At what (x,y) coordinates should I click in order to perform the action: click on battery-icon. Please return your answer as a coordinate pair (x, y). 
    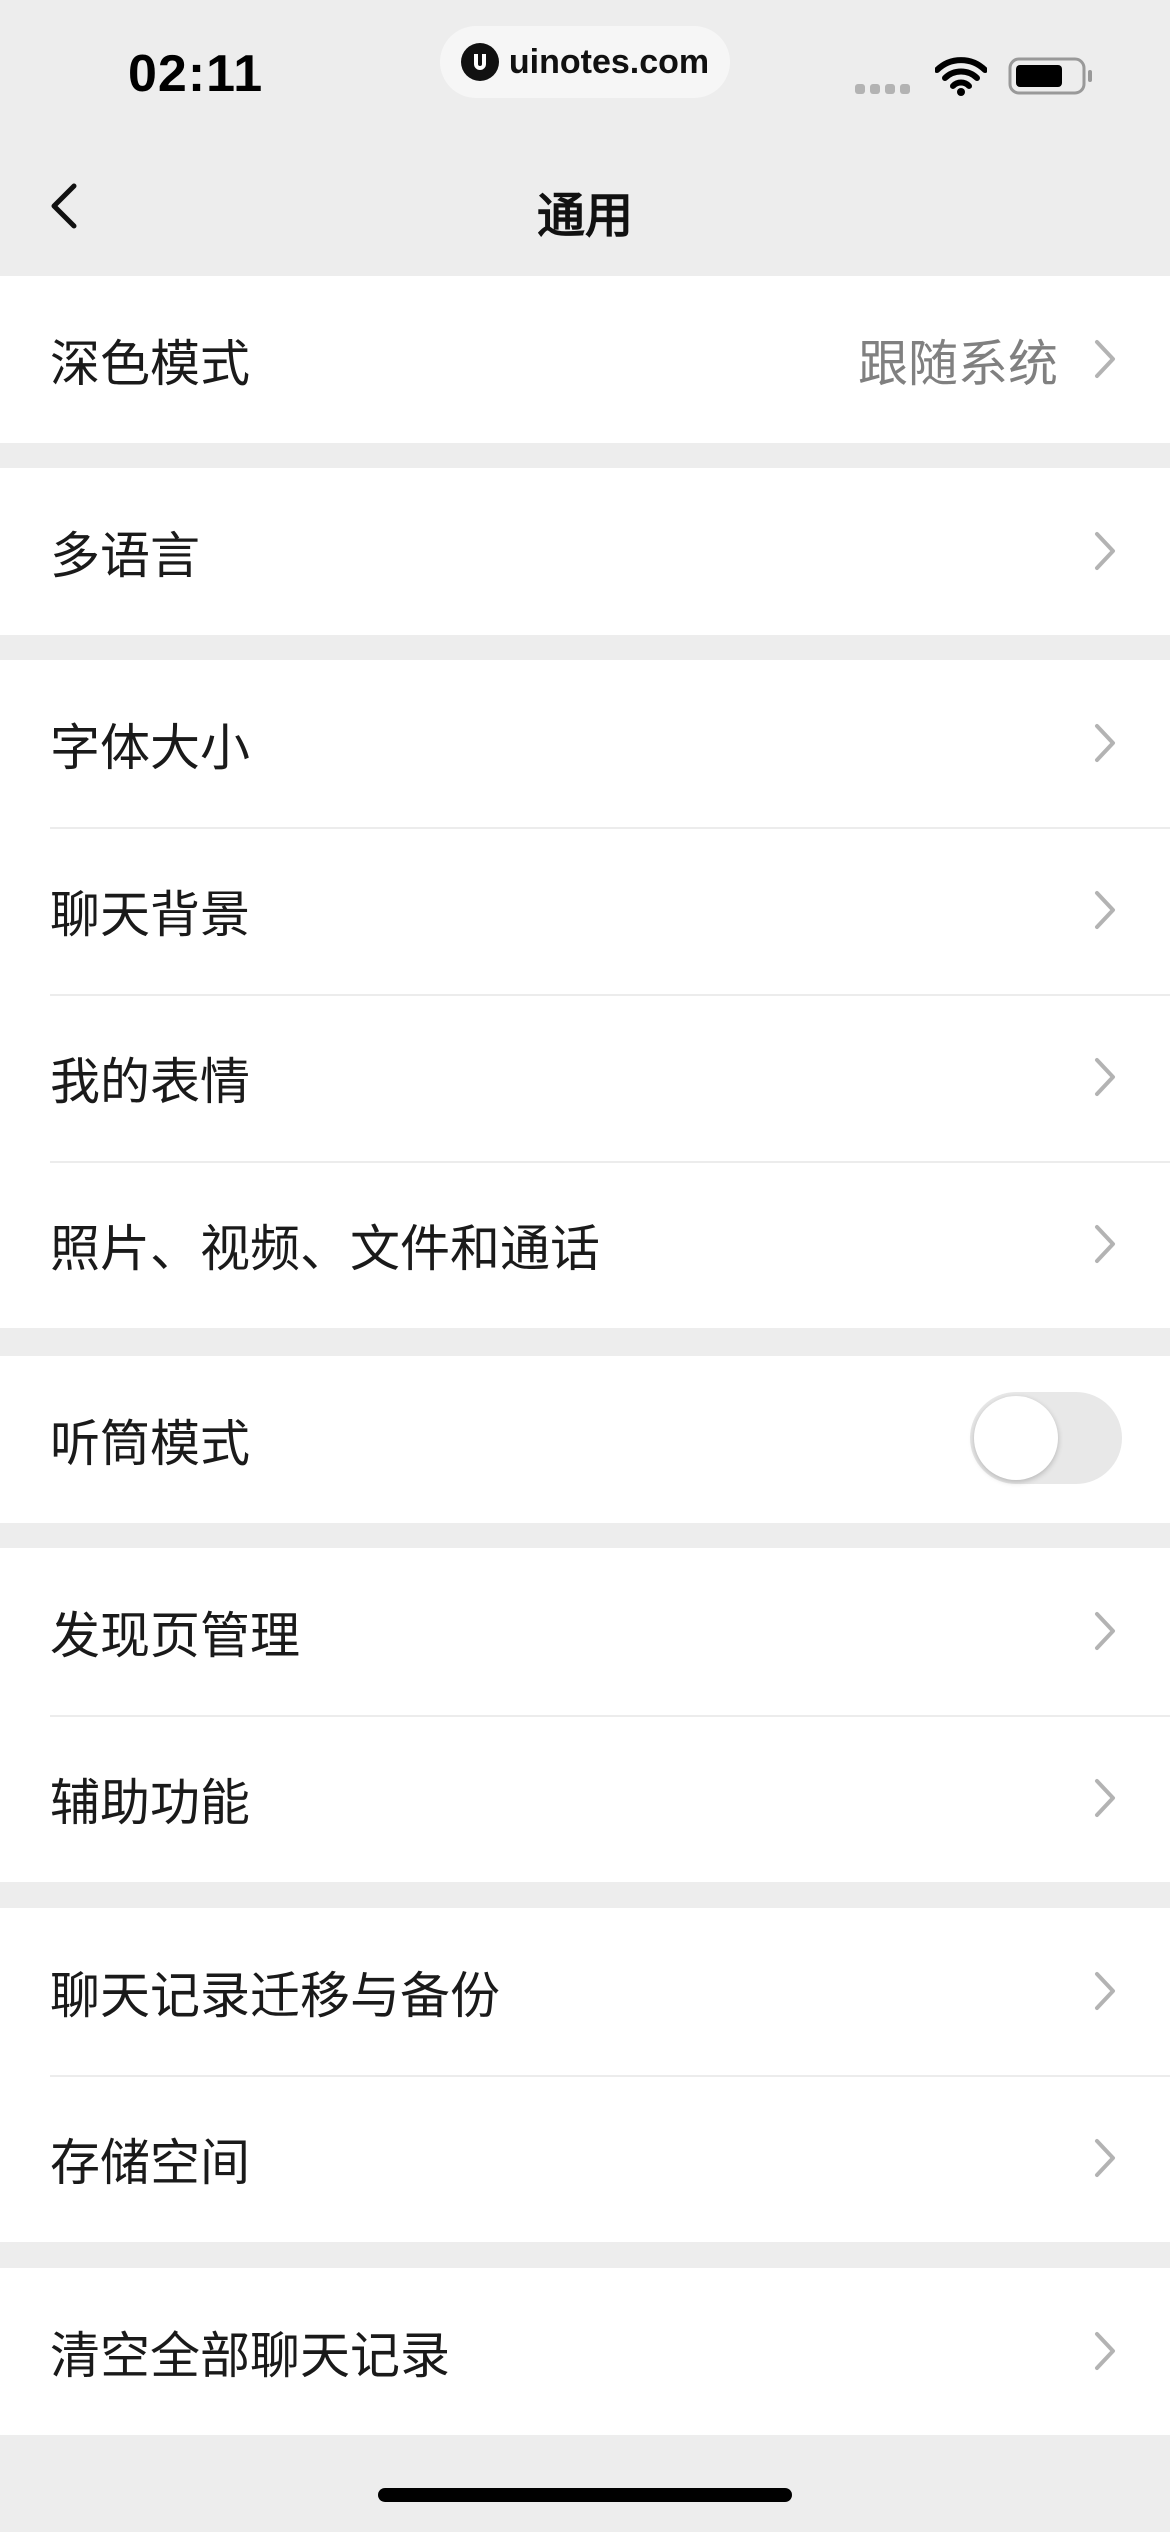
    Looking at the image, I should click on (1051, 78).